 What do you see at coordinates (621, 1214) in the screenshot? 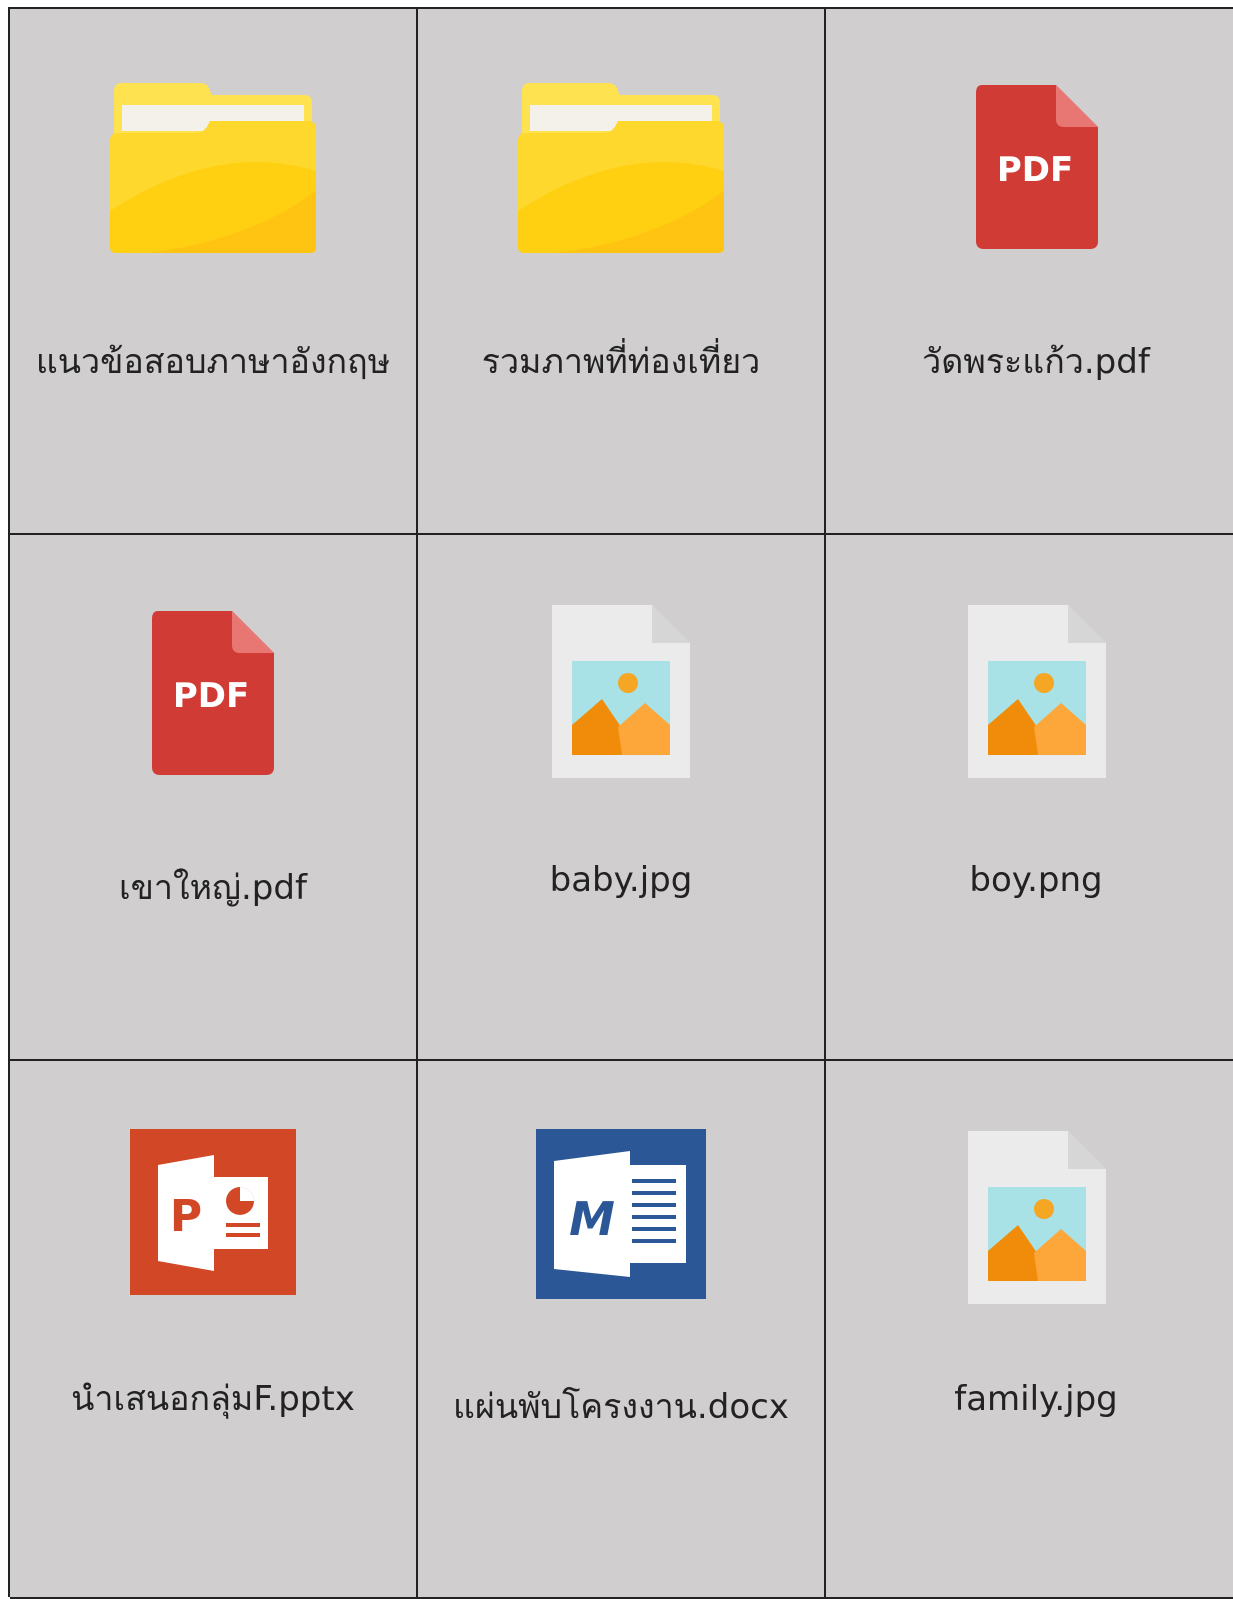
I see `word-icon: M` at bounding box center [621, 1214].